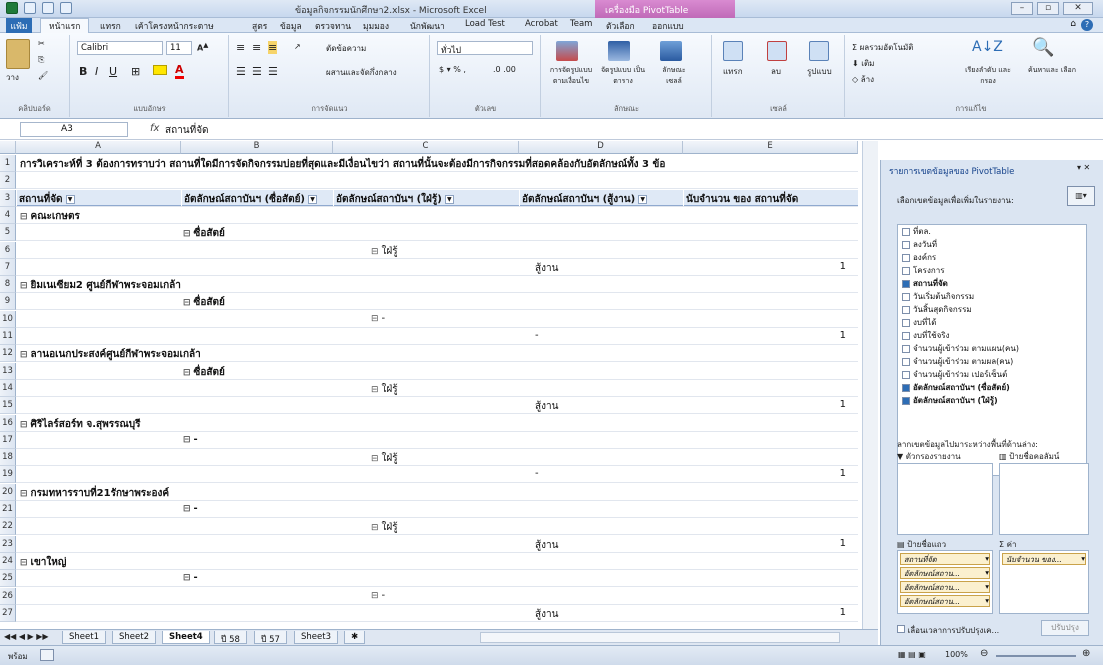 Image resolution: width=1103 pixels, height=665 pixels. I want to click on pivot-header-cell: นับจำนวน ของ สถานที่จัด, so click(771, 198).